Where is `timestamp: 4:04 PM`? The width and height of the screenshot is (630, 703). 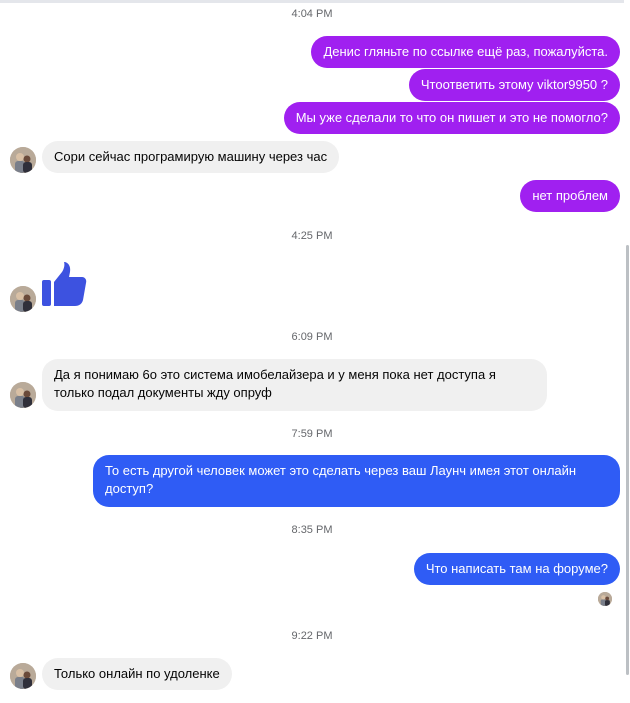
timestamp: 4:04 PM is located at coordinates (312, 14).